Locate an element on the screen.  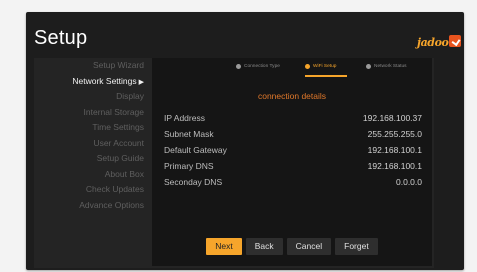
detail-label: IP Address is located at coordinates (184, 118).